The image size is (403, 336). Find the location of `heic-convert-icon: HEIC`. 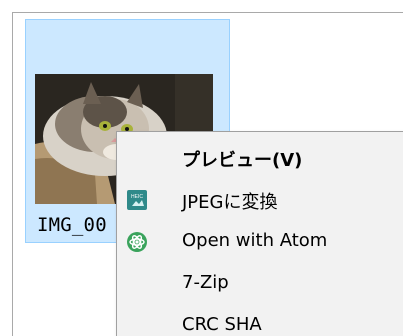

heic-convert-icon: HEIC is located at coordinates (137, 200).